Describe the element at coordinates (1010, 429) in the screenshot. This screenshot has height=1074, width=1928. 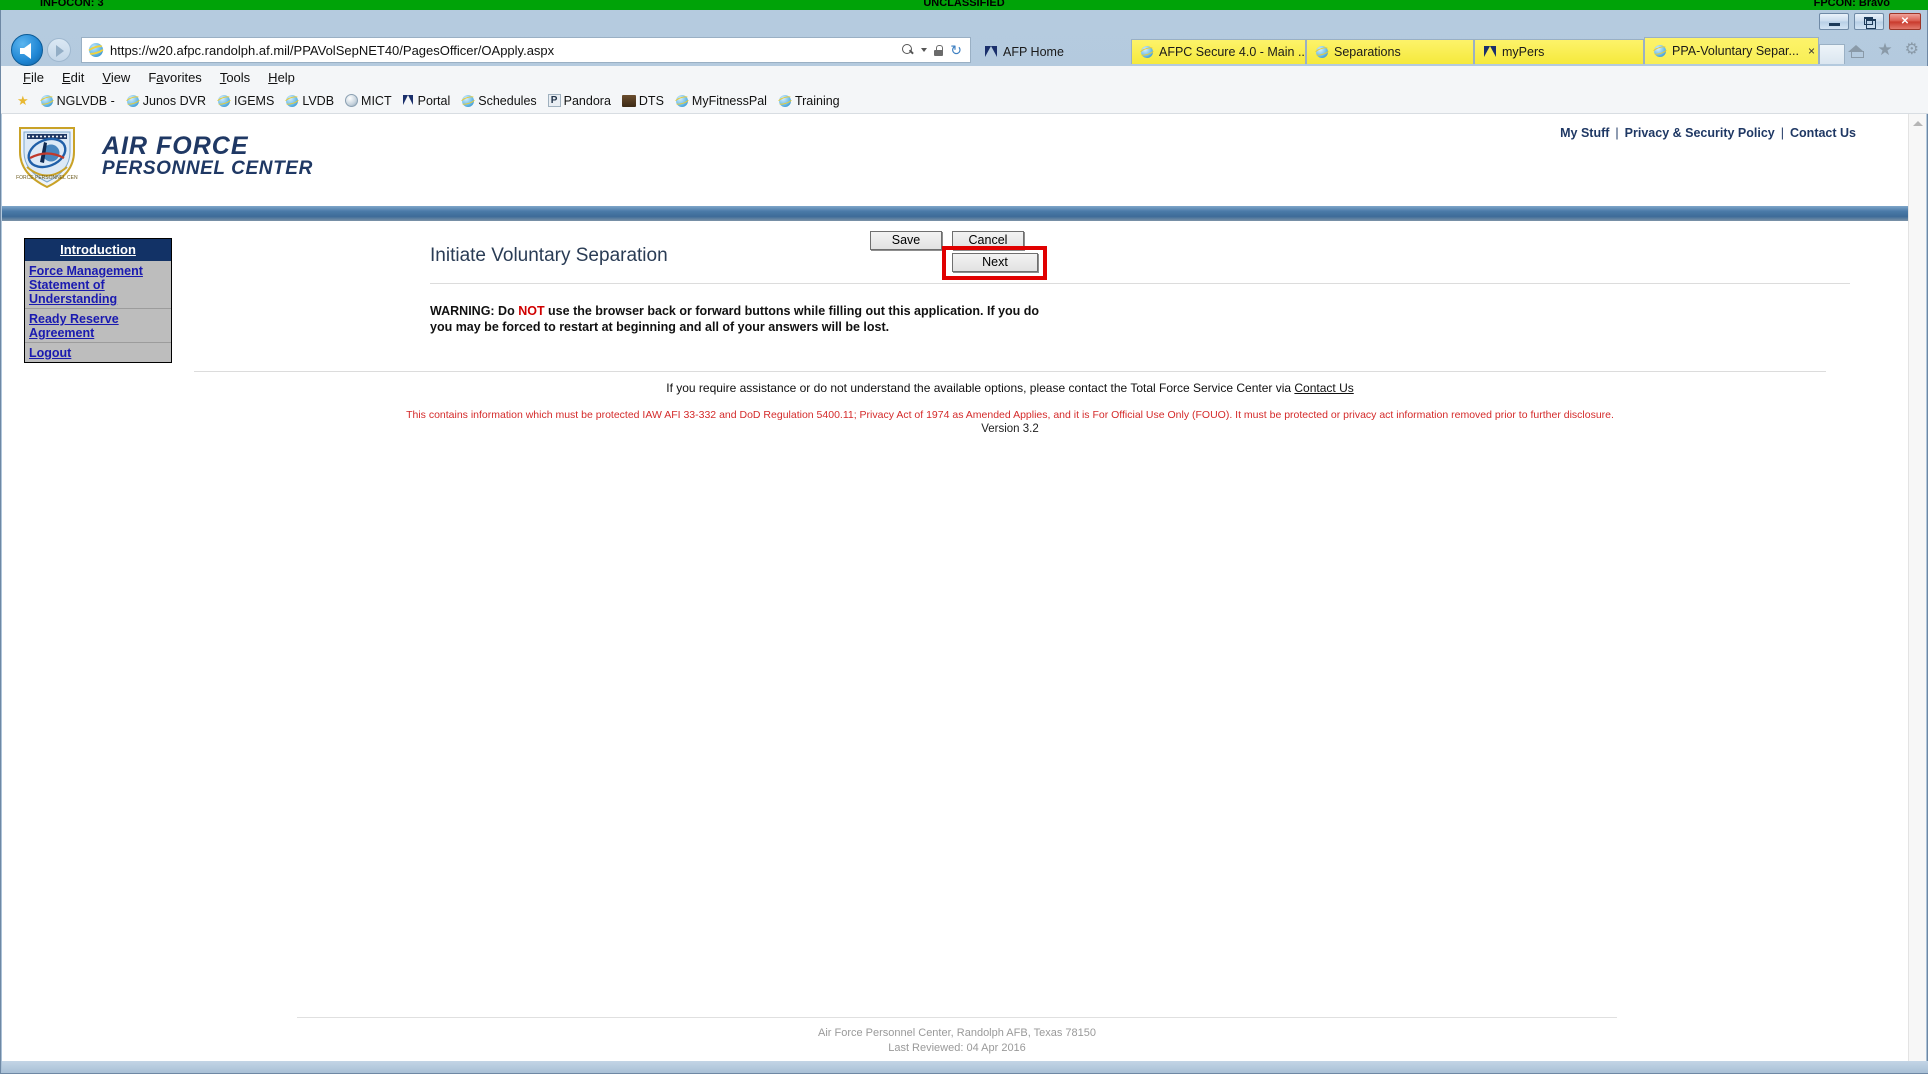
I see `version-label: Version 3.2` at that location.